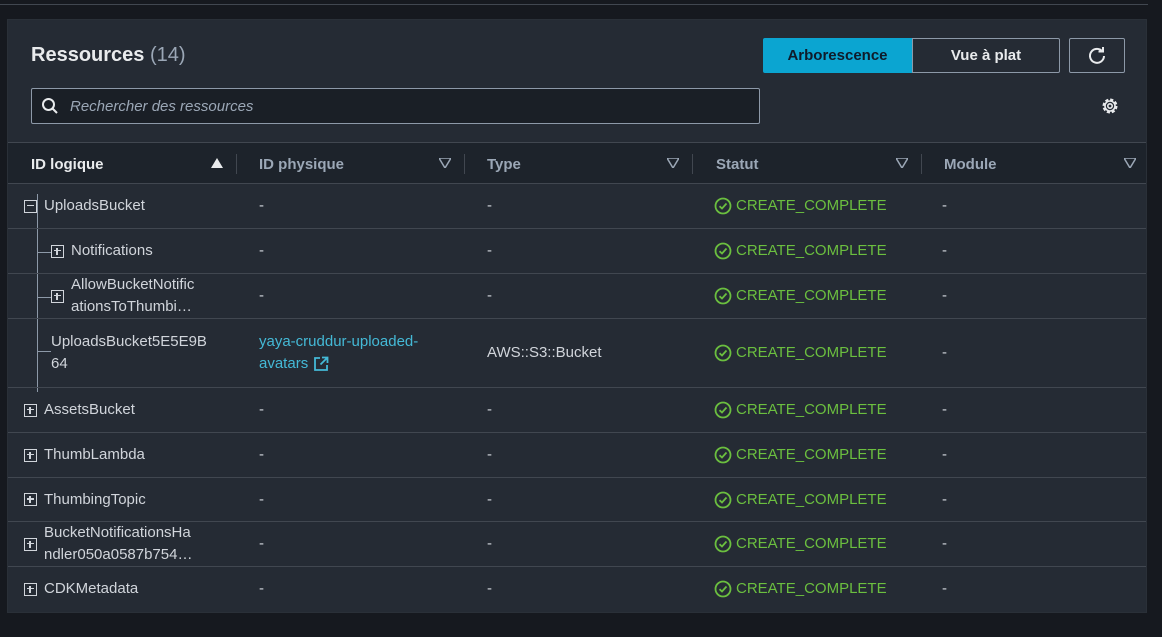 This screenshot has width=1162, height=637. Describe the element at coordinates (737, 164) in the screenshot. I see `column-label: Statut` at that location.